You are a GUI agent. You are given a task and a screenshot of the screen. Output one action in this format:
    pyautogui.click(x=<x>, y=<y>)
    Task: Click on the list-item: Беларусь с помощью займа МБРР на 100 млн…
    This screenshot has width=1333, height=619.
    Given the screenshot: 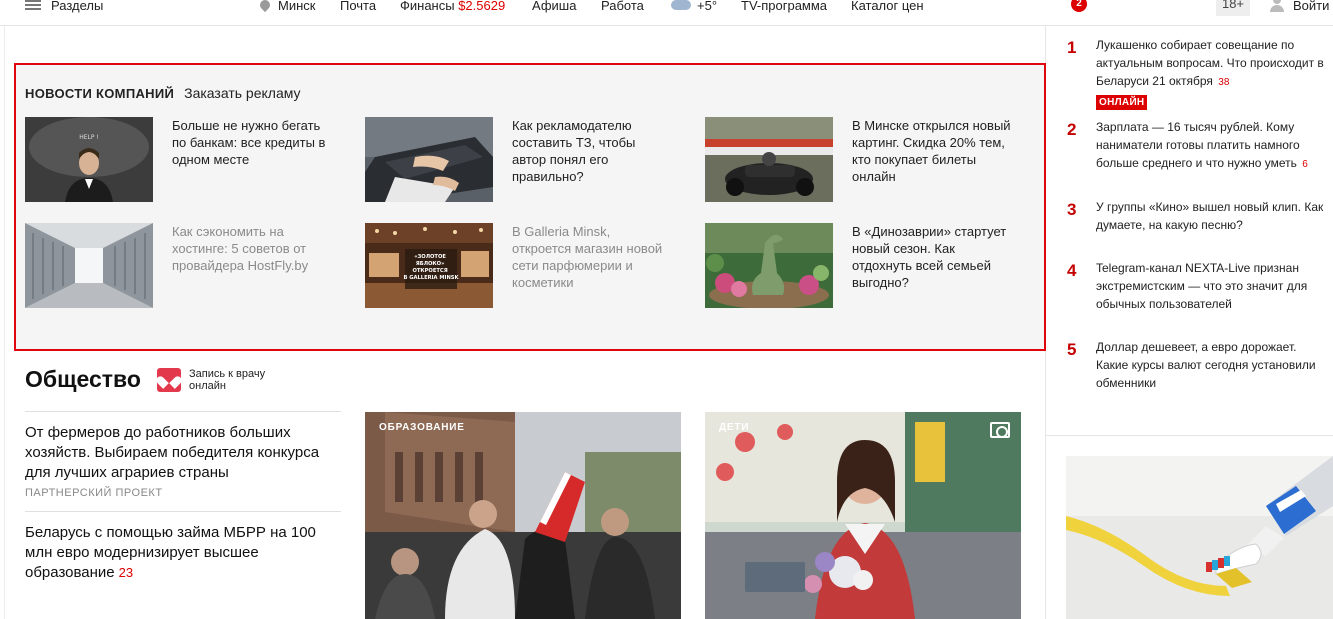 What is the action you would take?
    pyautogui.click(x=183, y=553)
    